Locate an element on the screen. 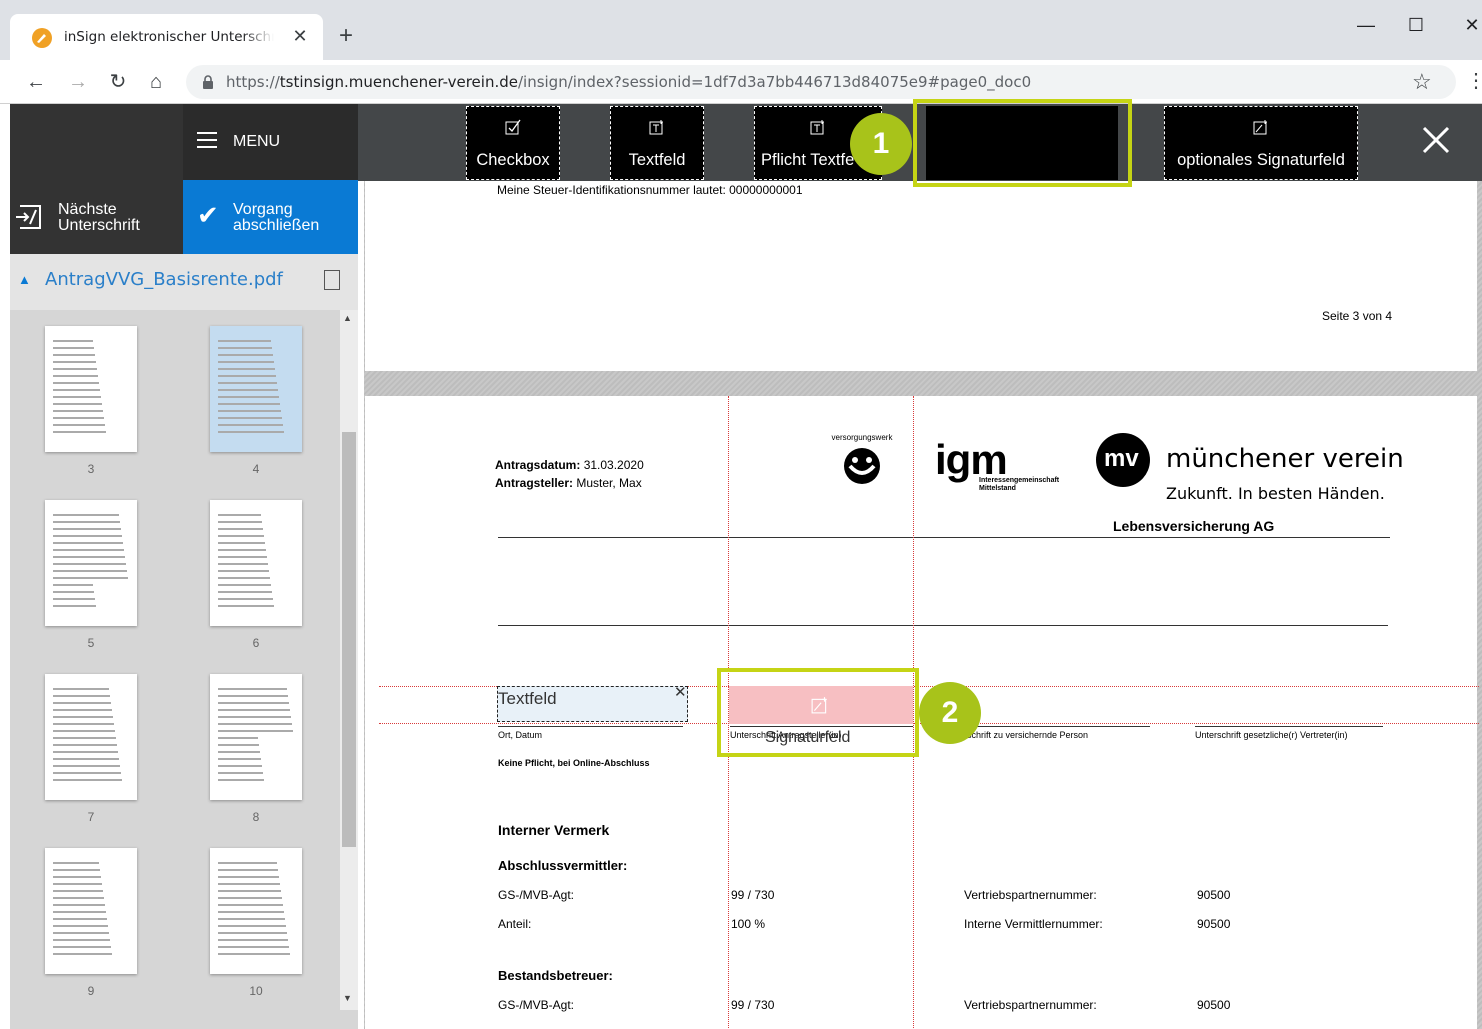 The image size is (1482, 1029). thumbnail-page-number: 4 is located at coordinates (256, 469).